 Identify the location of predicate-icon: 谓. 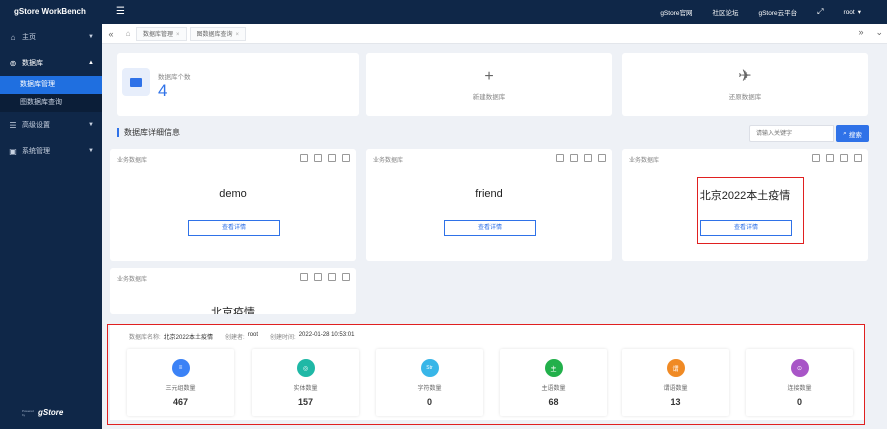
(675, 368).